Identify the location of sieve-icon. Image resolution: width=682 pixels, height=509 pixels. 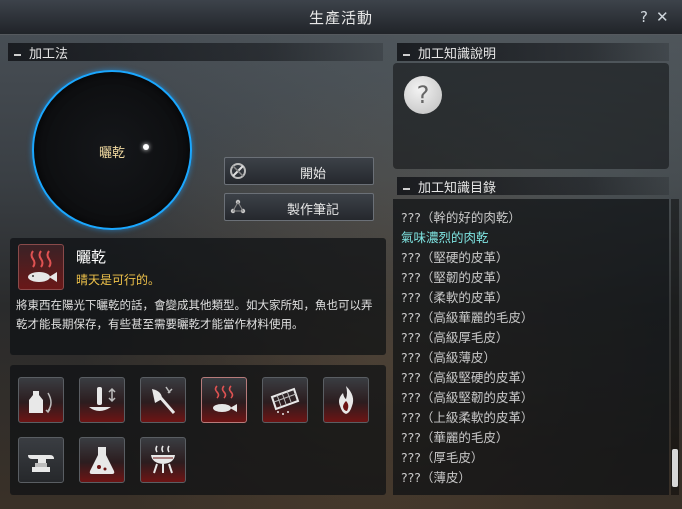
(285, 401).